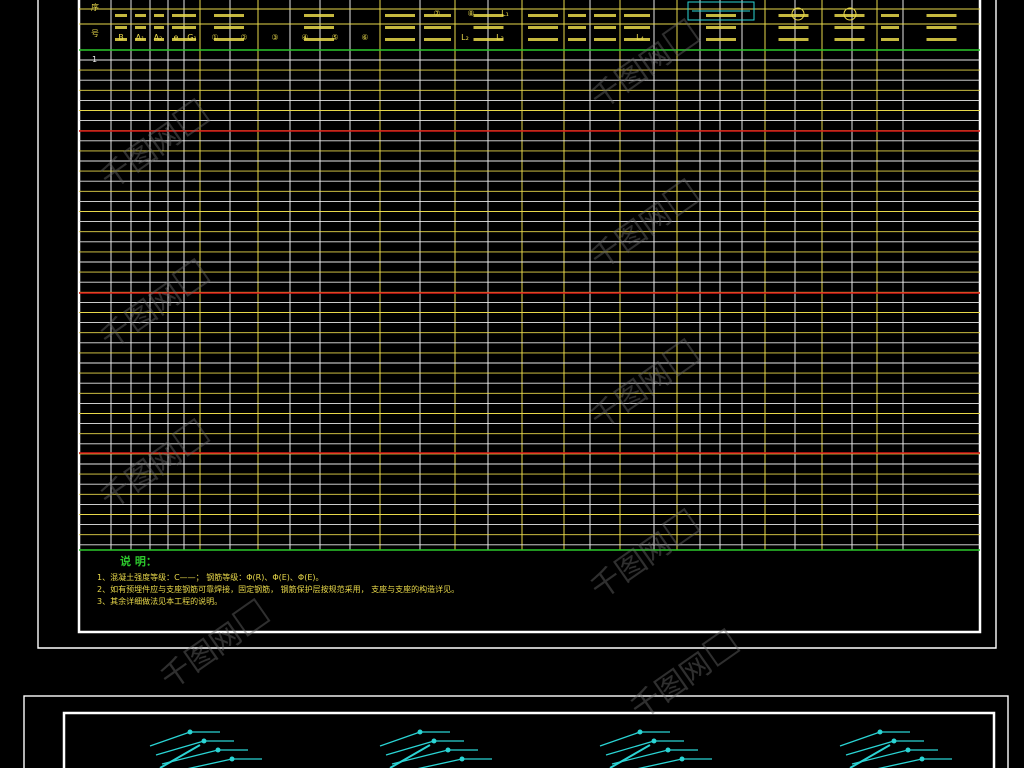 The width and height of the screenshot is (1024, 768). What do you see at coordinates (159, 601) in the screenshot?
I see `notes-line-3: 3、其余详细做法见本工程的说明。` at bounding box center [159, 601].